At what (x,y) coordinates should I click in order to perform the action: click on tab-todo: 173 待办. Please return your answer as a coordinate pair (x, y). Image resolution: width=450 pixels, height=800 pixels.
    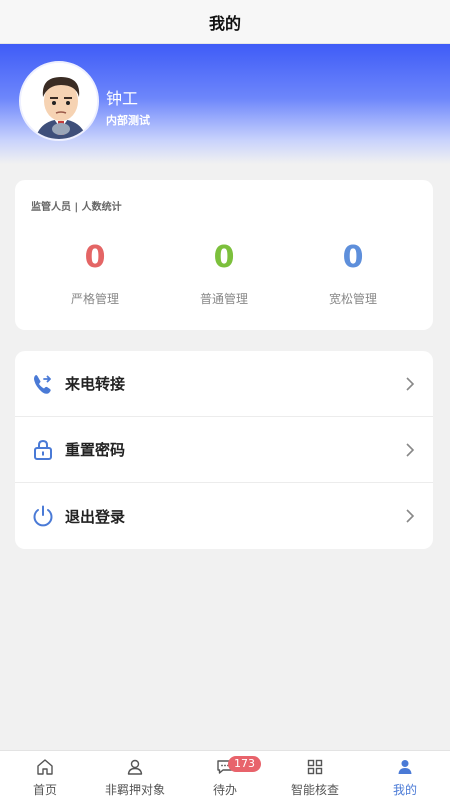
    Looking at the image, I should click on (225, 775).